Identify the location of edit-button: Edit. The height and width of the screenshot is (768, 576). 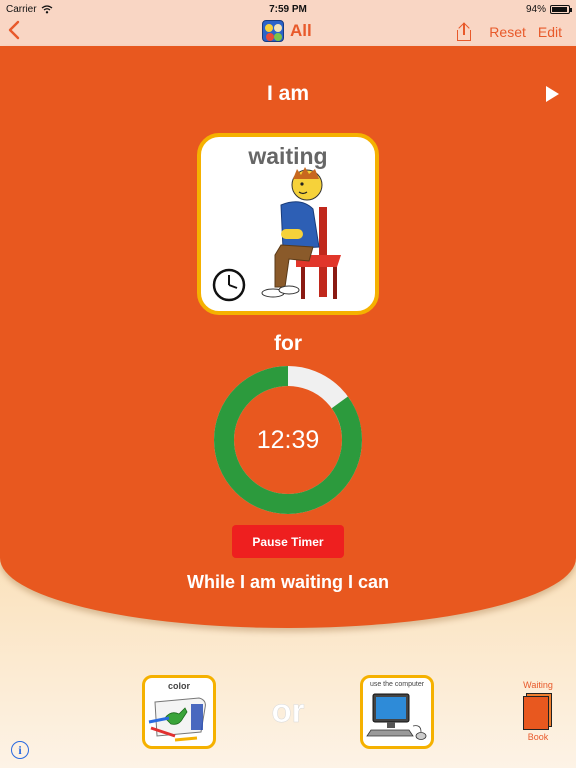
(550, 32).